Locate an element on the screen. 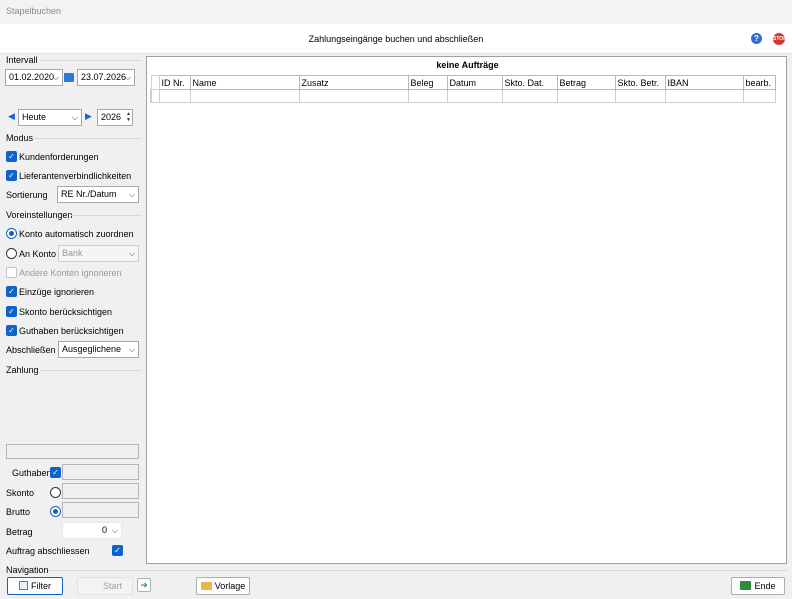 Image resolution: width=792 pixels, height=599 pixels. andere-konten-label: Andere Konten ignorieren is located at coordinates (70, 273).